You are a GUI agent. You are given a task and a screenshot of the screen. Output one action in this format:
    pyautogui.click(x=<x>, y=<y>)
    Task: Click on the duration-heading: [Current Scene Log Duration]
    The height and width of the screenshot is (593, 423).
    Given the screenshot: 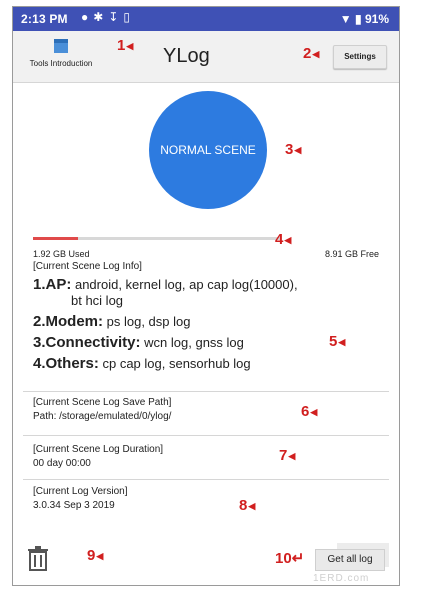 What is the action you would take?
    pyautogui.click(x=98, y=449)
    